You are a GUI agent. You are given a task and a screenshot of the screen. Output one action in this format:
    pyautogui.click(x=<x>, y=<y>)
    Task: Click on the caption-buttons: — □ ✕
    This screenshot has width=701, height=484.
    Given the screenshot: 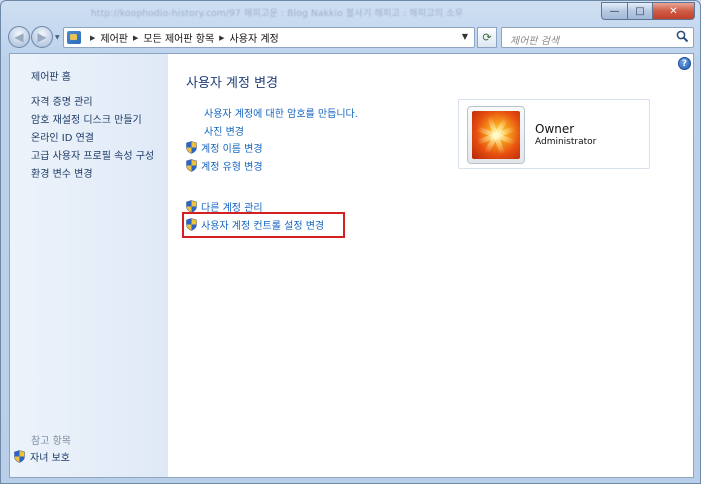 What is the action you would take?
    pyautogui.click(x=648, y=11)
    